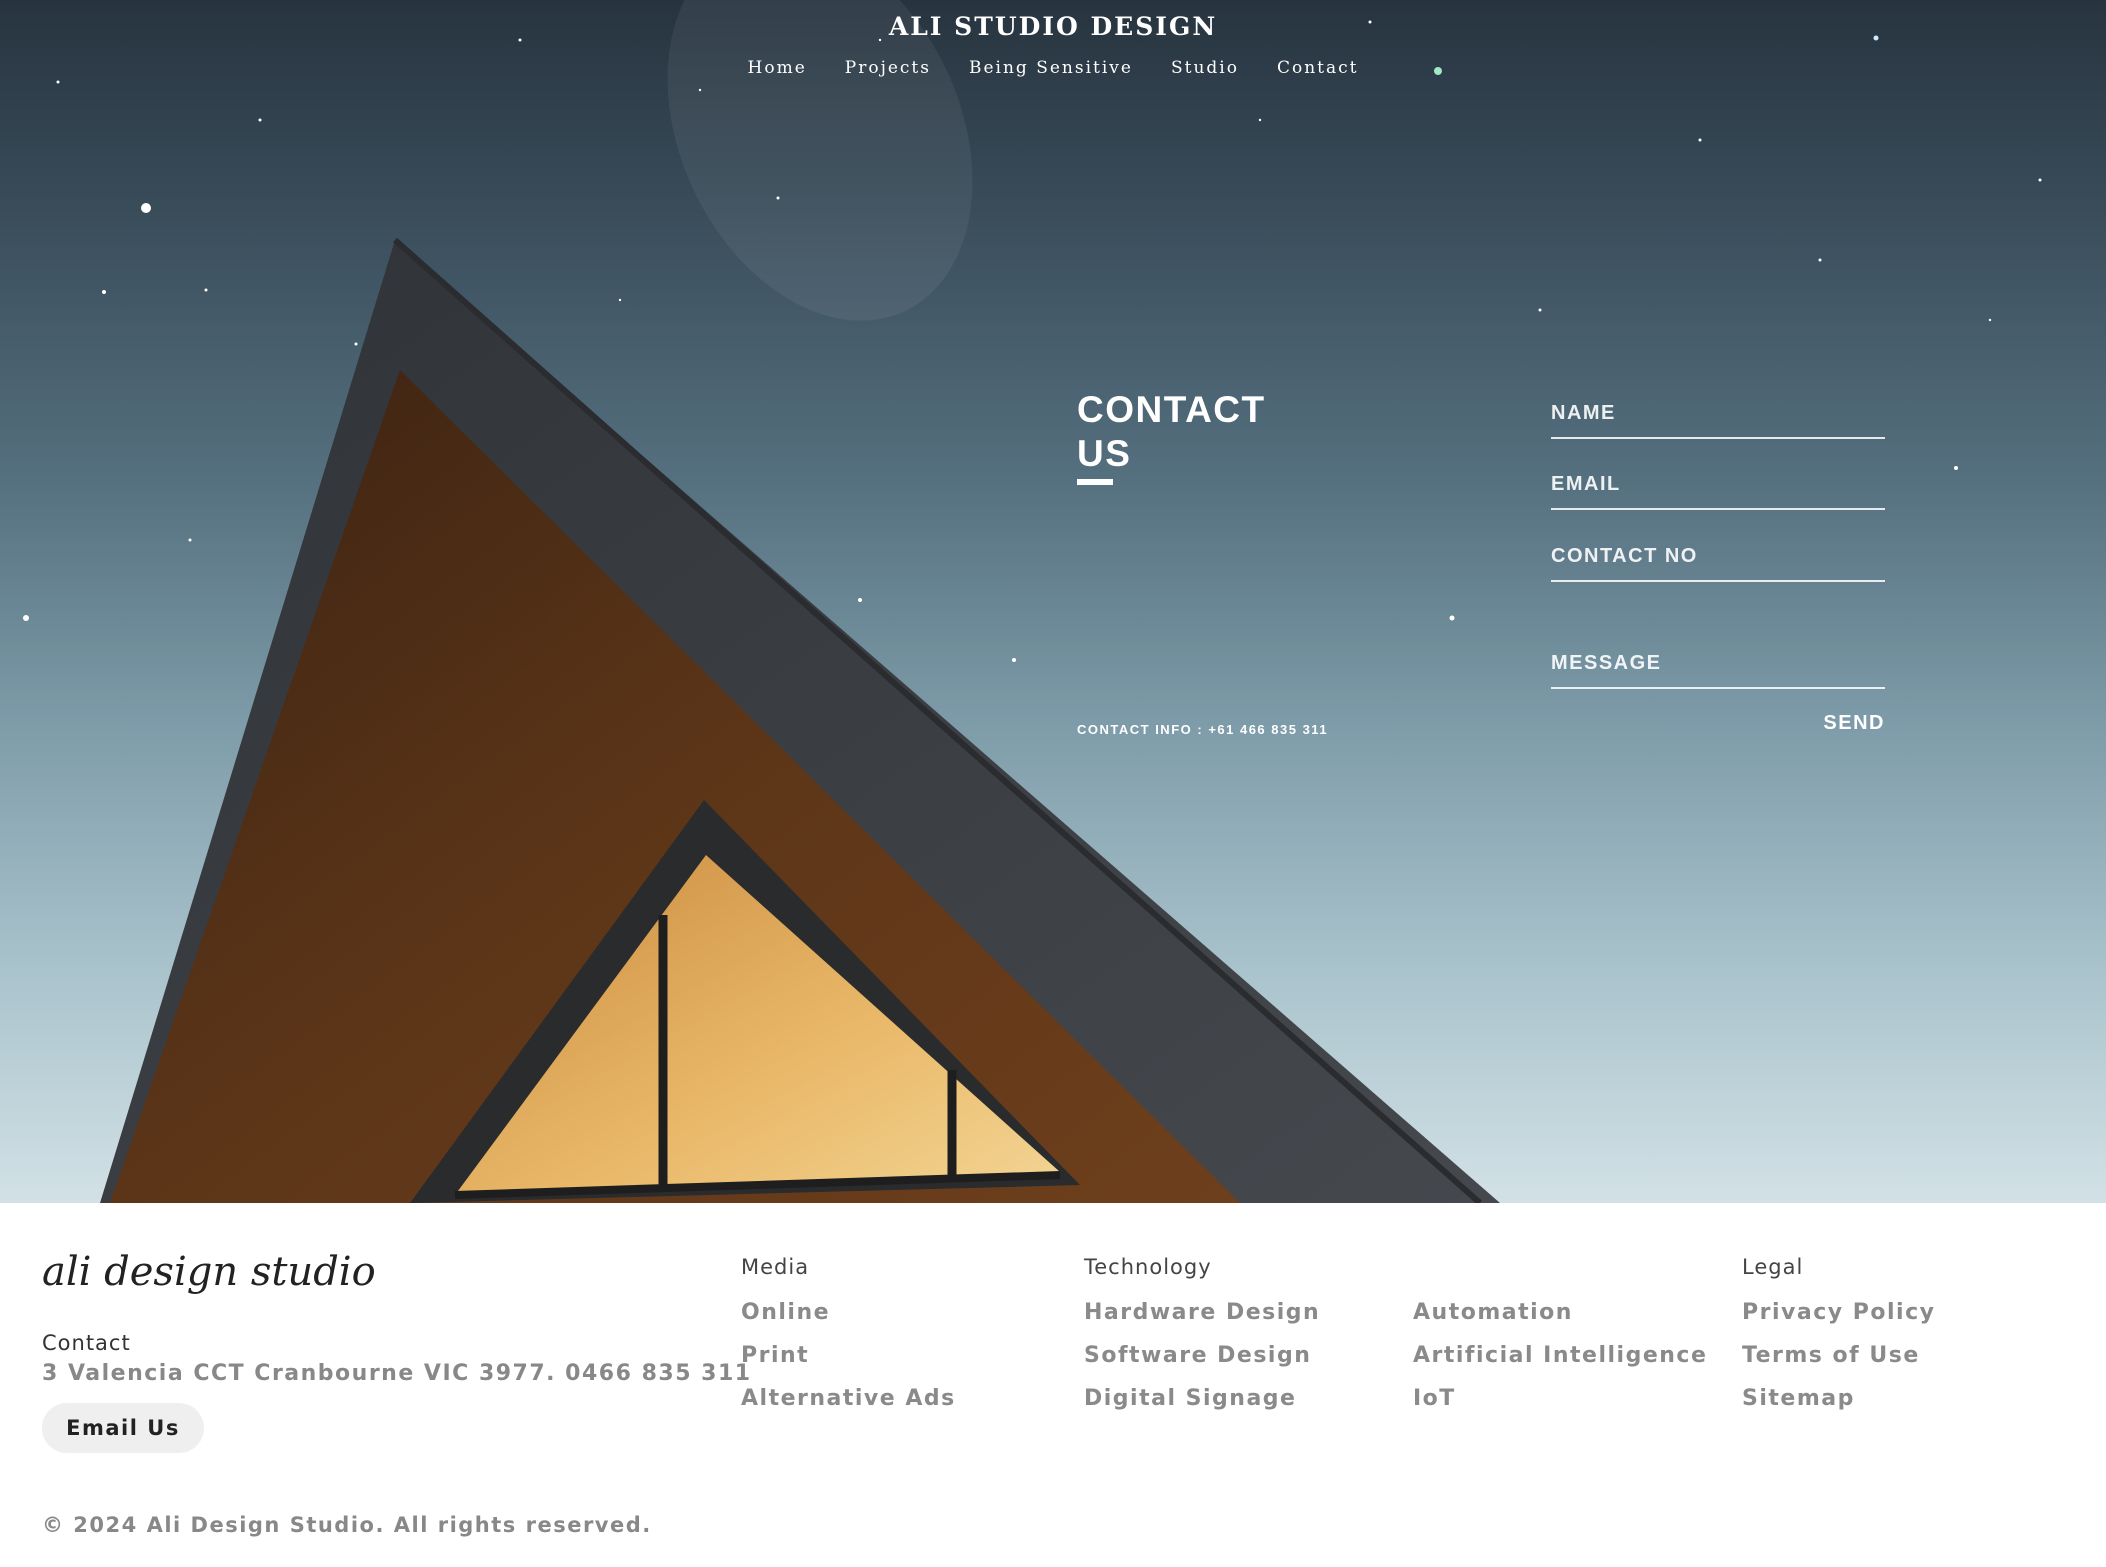 This screenshot has width=2106, height=1567. What do you see at coordinates (1560, 1312) in the screenshot?
I see `footer-link-automation: Automation` at bounding box center [1560, 1312].